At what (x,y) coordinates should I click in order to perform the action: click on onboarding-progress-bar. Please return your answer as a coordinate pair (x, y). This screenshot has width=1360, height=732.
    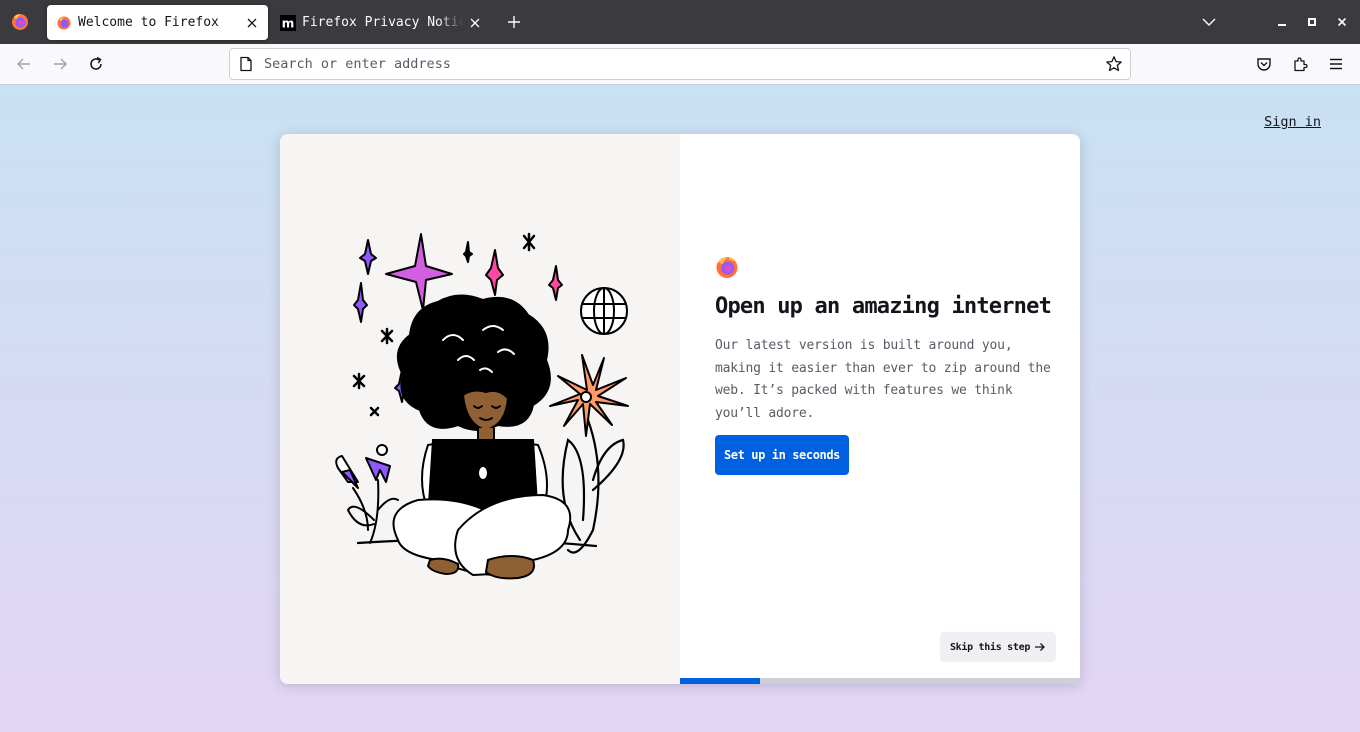
    Looking at the image, I should click on (880, 681).